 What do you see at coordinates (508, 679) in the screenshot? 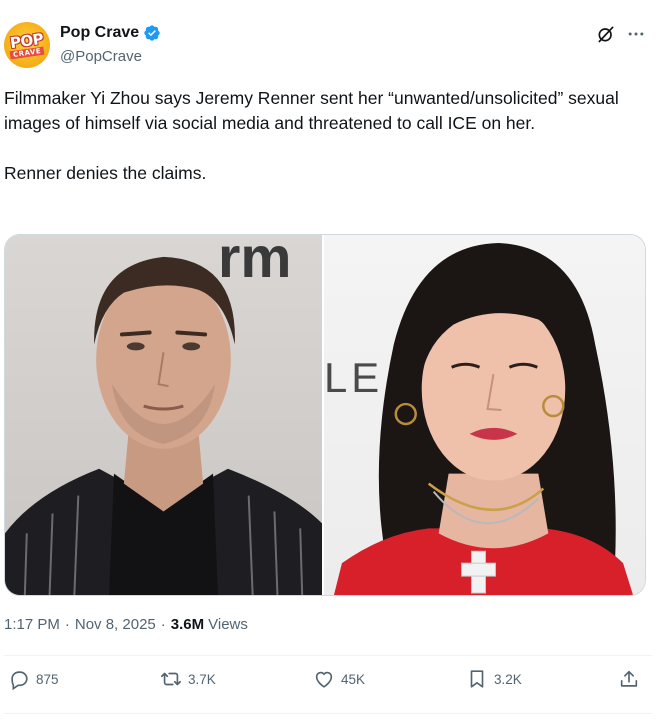
I see `bookmark-count: 3.2K` at bounding box center [508, 679].